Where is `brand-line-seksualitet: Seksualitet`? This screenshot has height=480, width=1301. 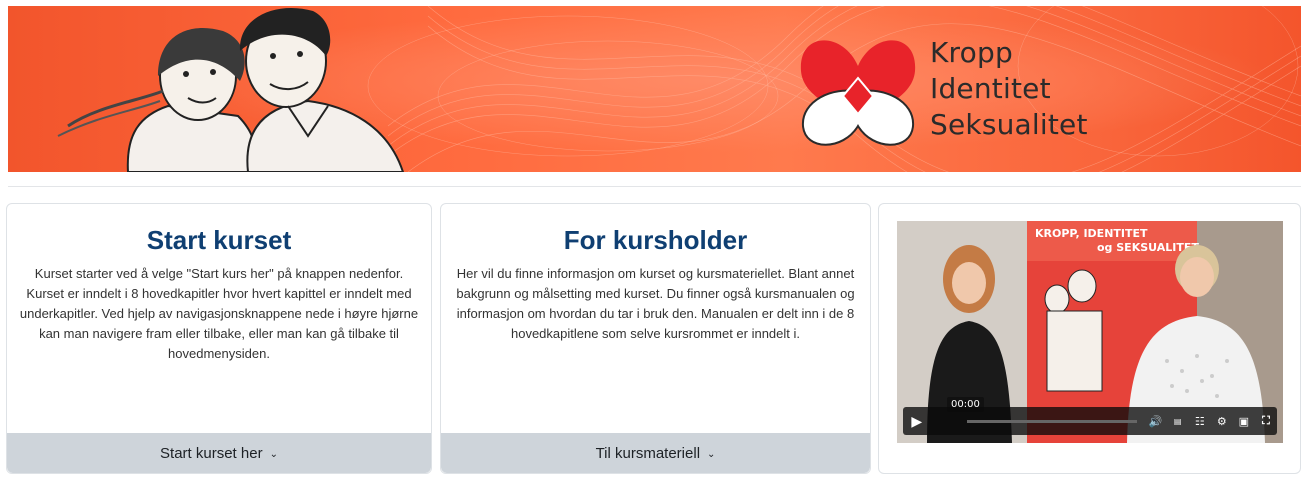
brand-line-seksualitet: Seksualitet is located at coordinates (1009, 124).